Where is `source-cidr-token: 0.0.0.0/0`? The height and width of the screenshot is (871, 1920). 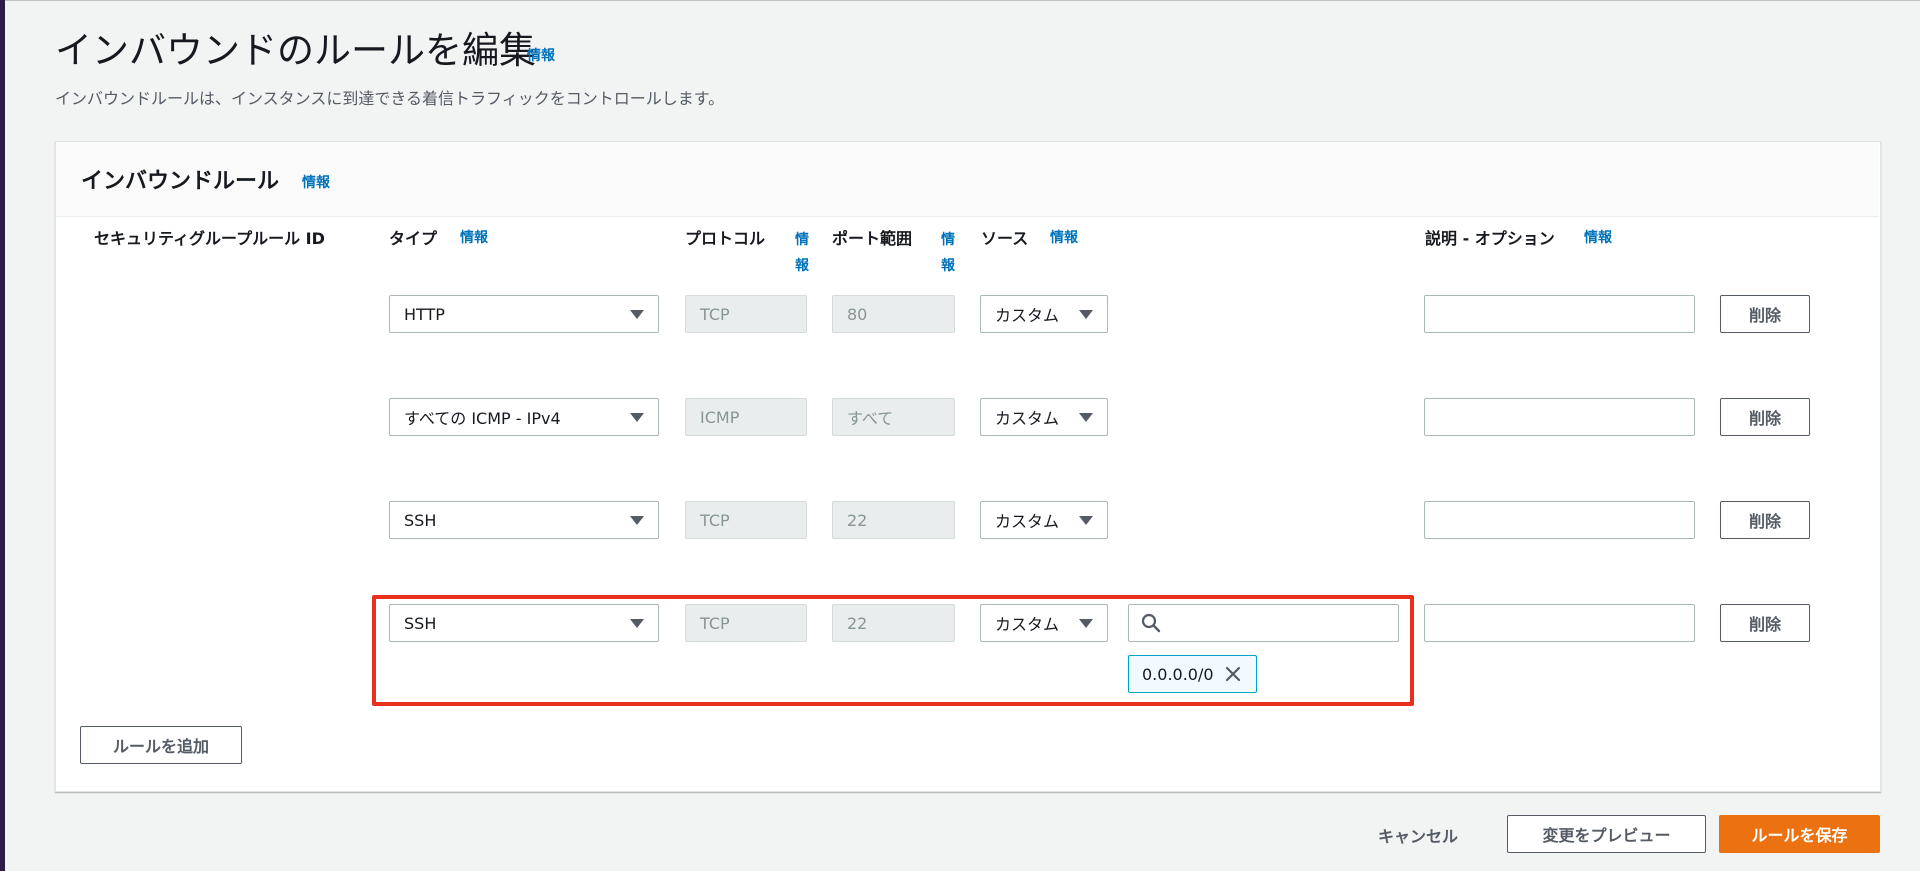 source-cidr-token: 0.0.0.0/0 is located at coordinates (1192, 674).